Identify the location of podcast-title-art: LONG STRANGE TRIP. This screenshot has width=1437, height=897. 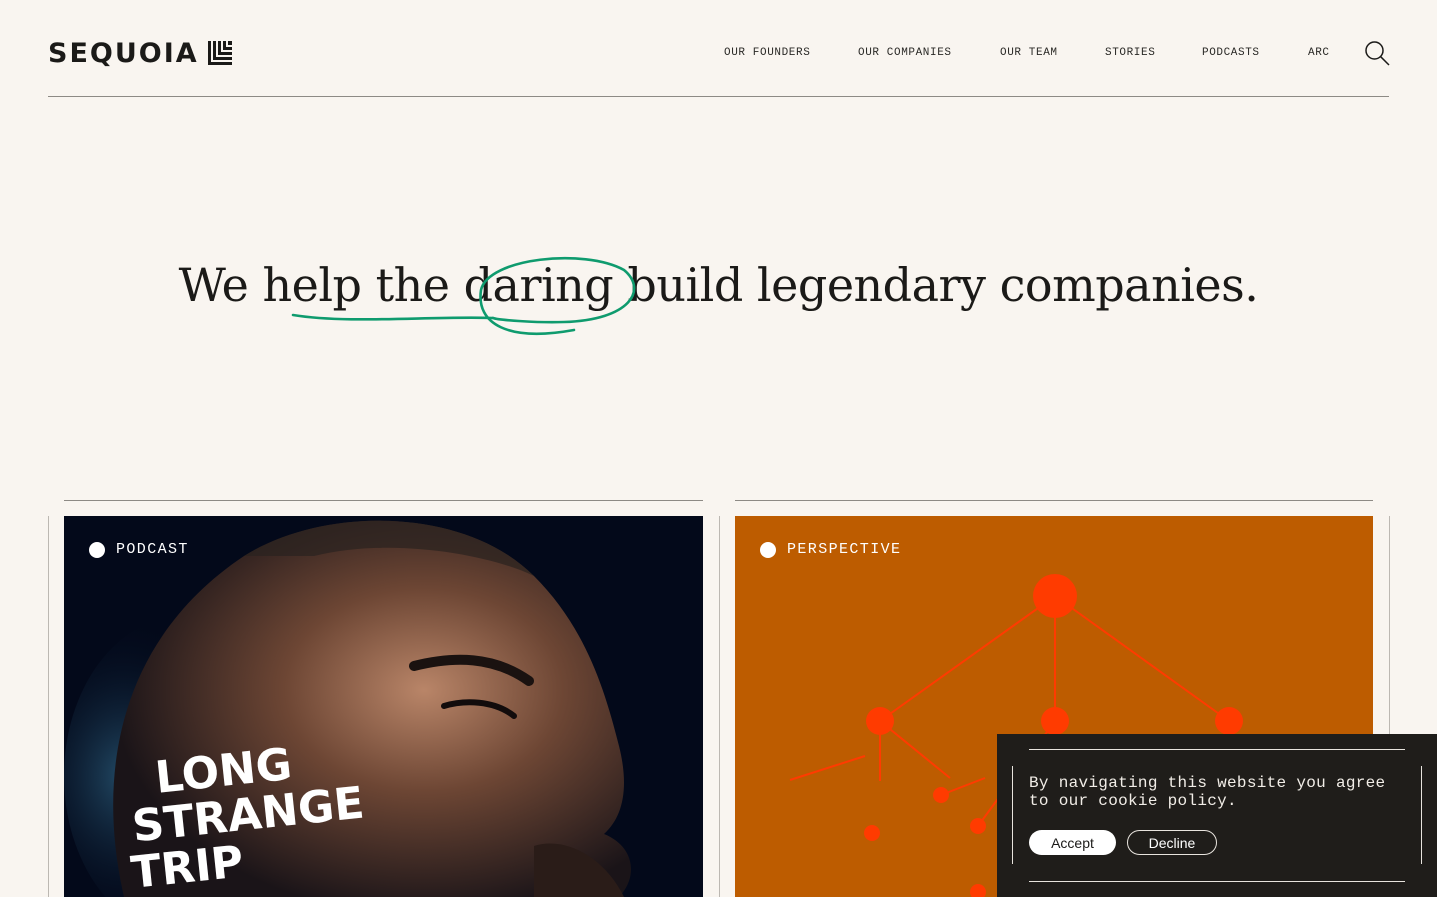
(247, 817).